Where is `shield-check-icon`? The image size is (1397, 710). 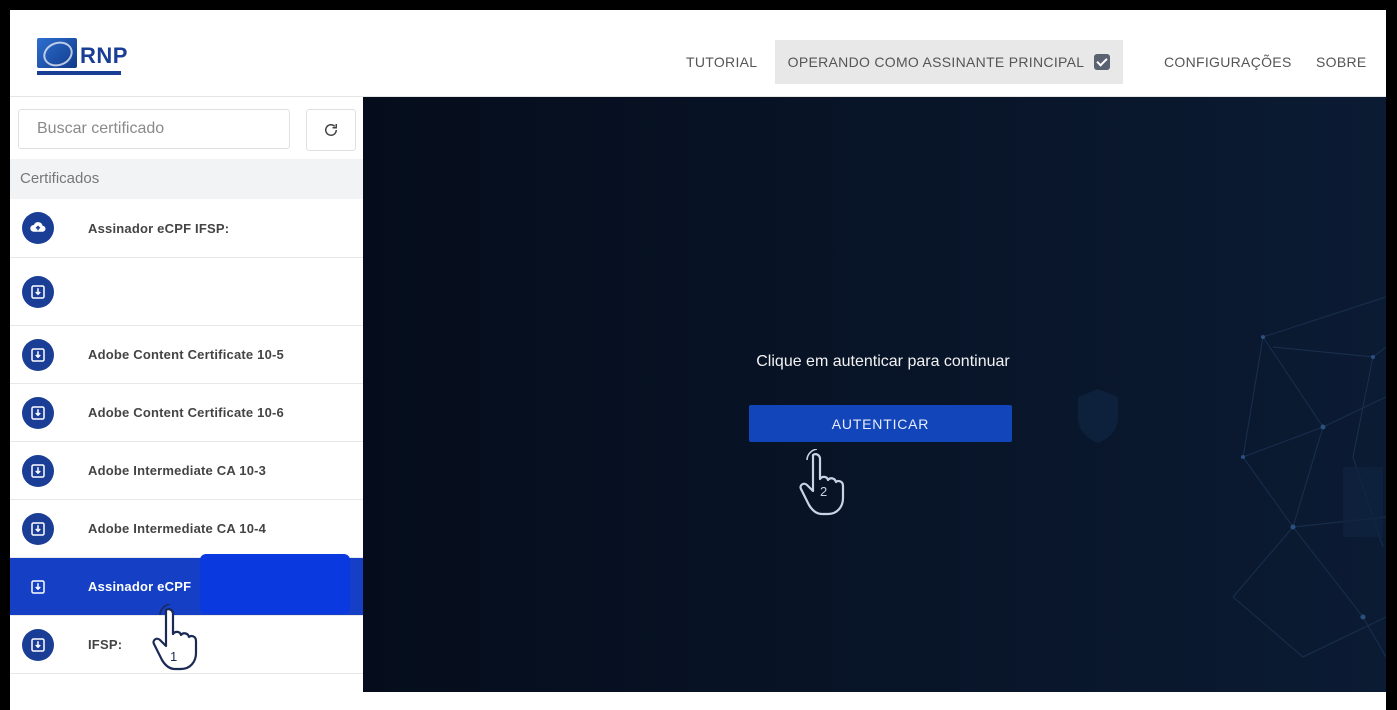 shield-check-icon is located at coordinates (1102, 62).